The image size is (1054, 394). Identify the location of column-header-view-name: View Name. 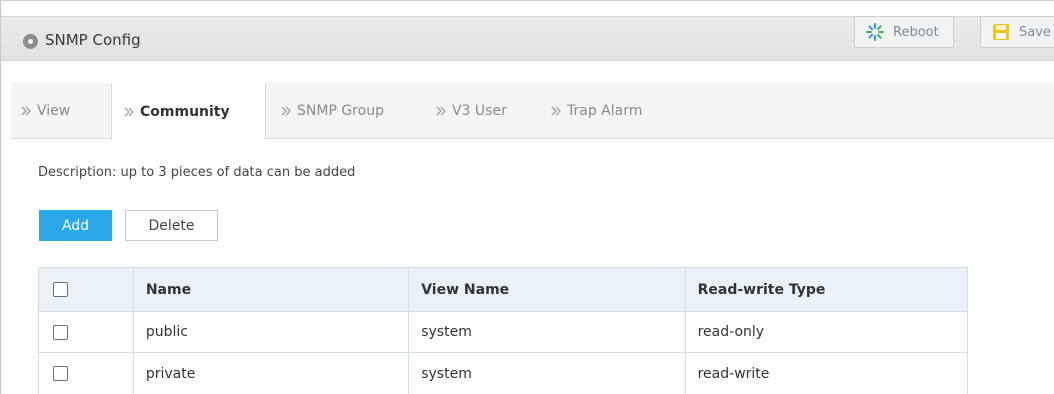
(547, 289).